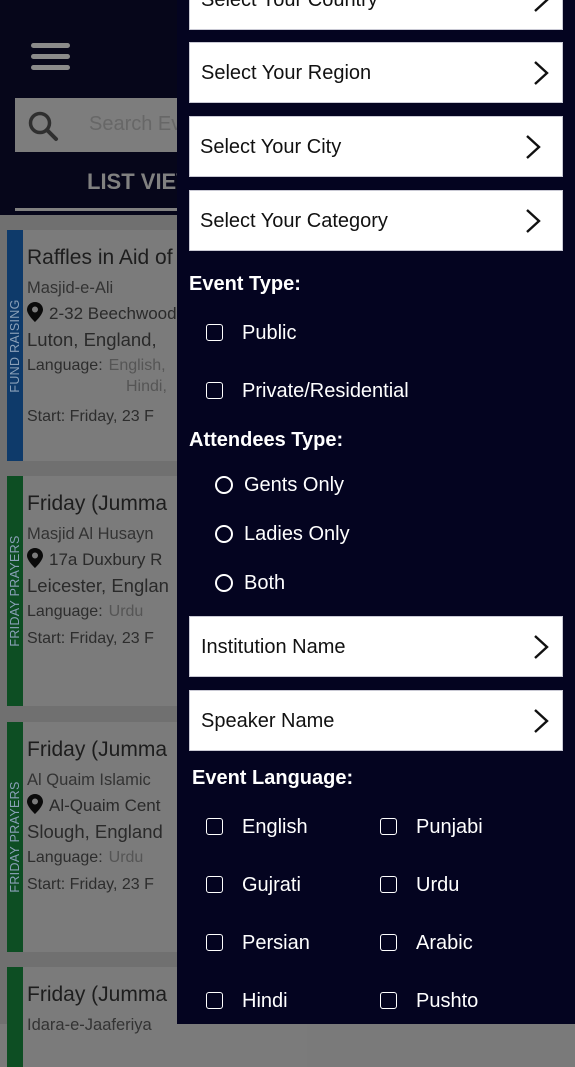  What do you see at coordinates (98, 585) in the screenshot?
I see `event-city: Leicester, Englan` at bounding box center [98, 585].